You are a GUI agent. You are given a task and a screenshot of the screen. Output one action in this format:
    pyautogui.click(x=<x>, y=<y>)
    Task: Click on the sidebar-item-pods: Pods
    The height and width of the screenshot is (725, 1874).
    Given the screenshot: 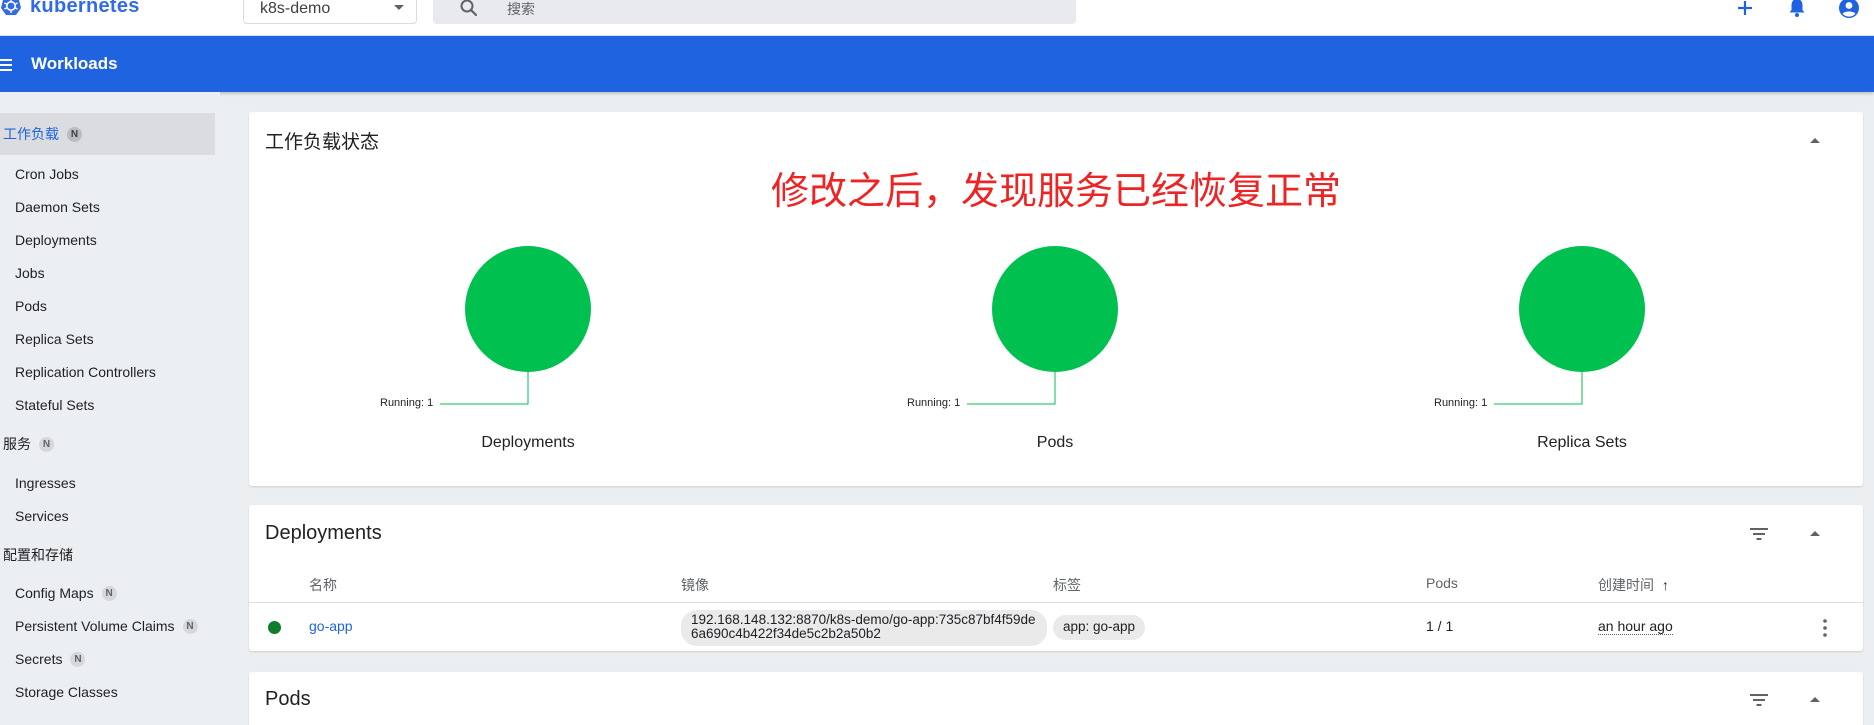 What is the action you would take?
    pyautogui.click(x=31, y=306)
    